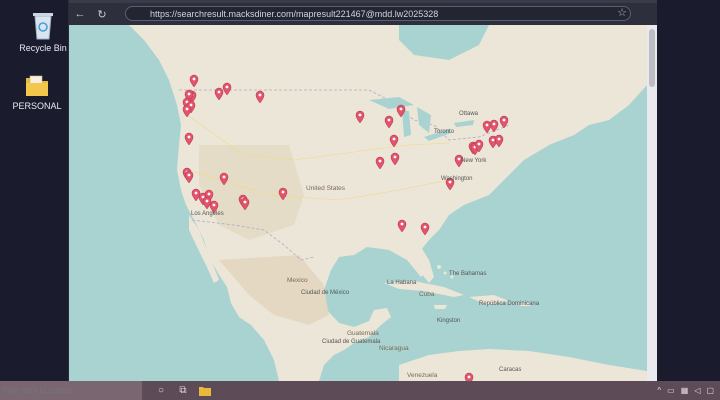  I want to click on taskbar: ○ ⧉ ^ ▭ ▦ ◁ ▢, so click(360, 390).